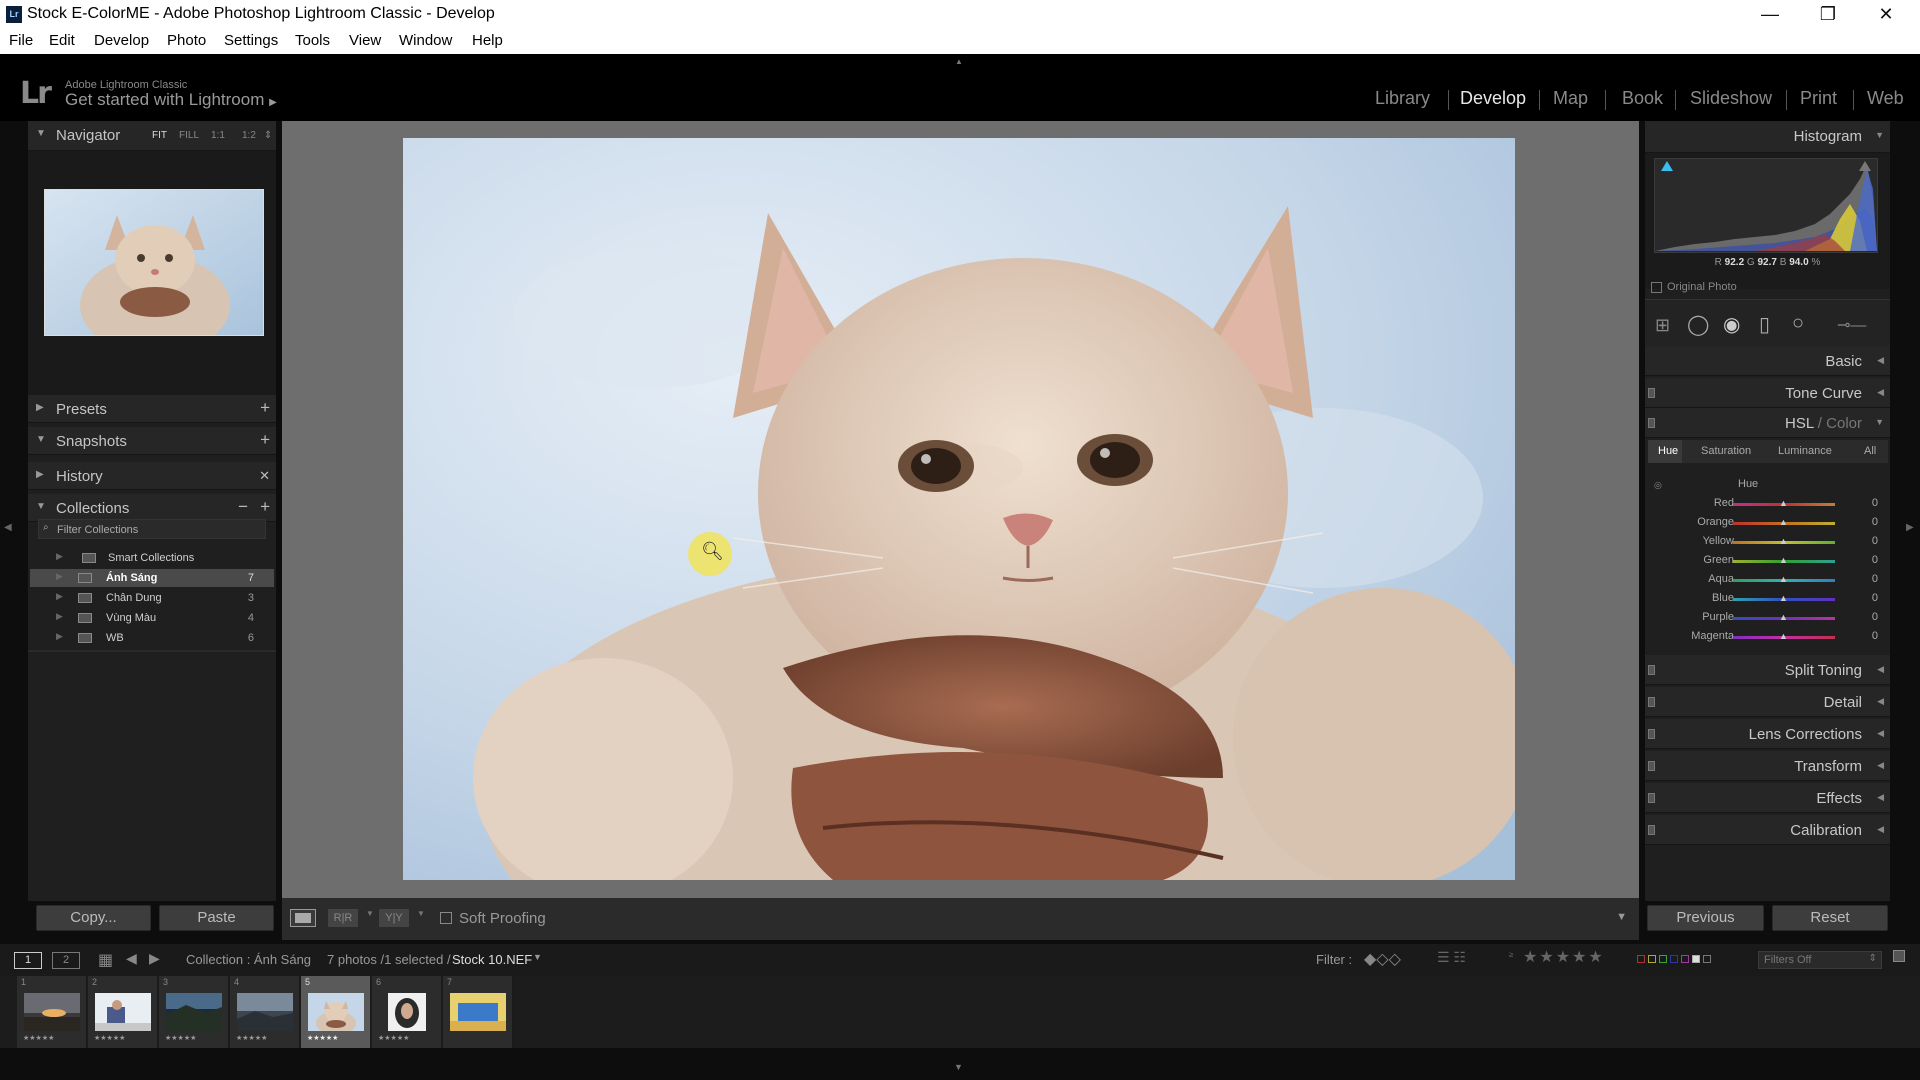 This screenshot has height=1080, width=1920. Describe the element at coordinates (1767, 561) in the screenshot. I see `slider-green: Green ▲ 0` at that location.